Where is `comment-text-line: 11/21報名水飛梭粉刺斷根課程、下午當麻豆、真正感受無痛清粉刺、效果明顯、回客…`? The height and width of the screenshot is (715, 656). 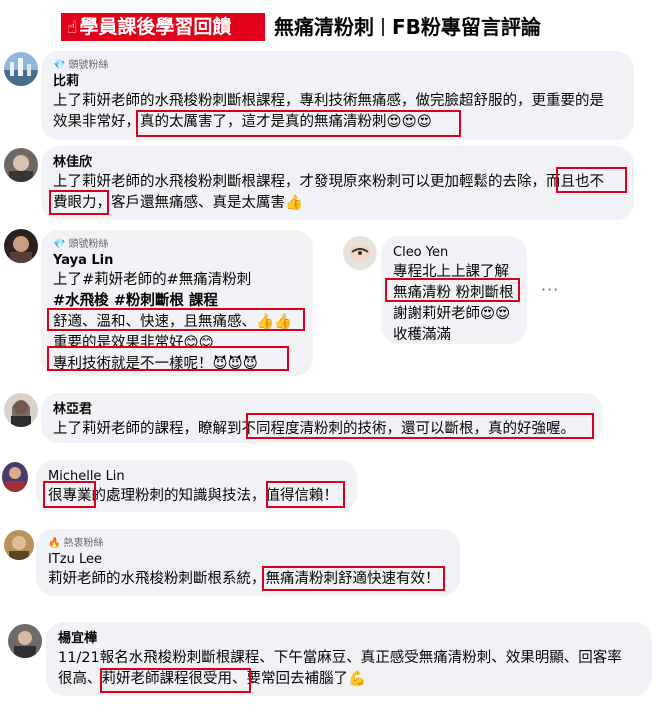
comment-text-line: 11/21報名水飛梭粉刺斷根課程、下午當麻豆、真正感受無痛清粉刺、效果明顯、回客… is located at coordinates (340, 658).